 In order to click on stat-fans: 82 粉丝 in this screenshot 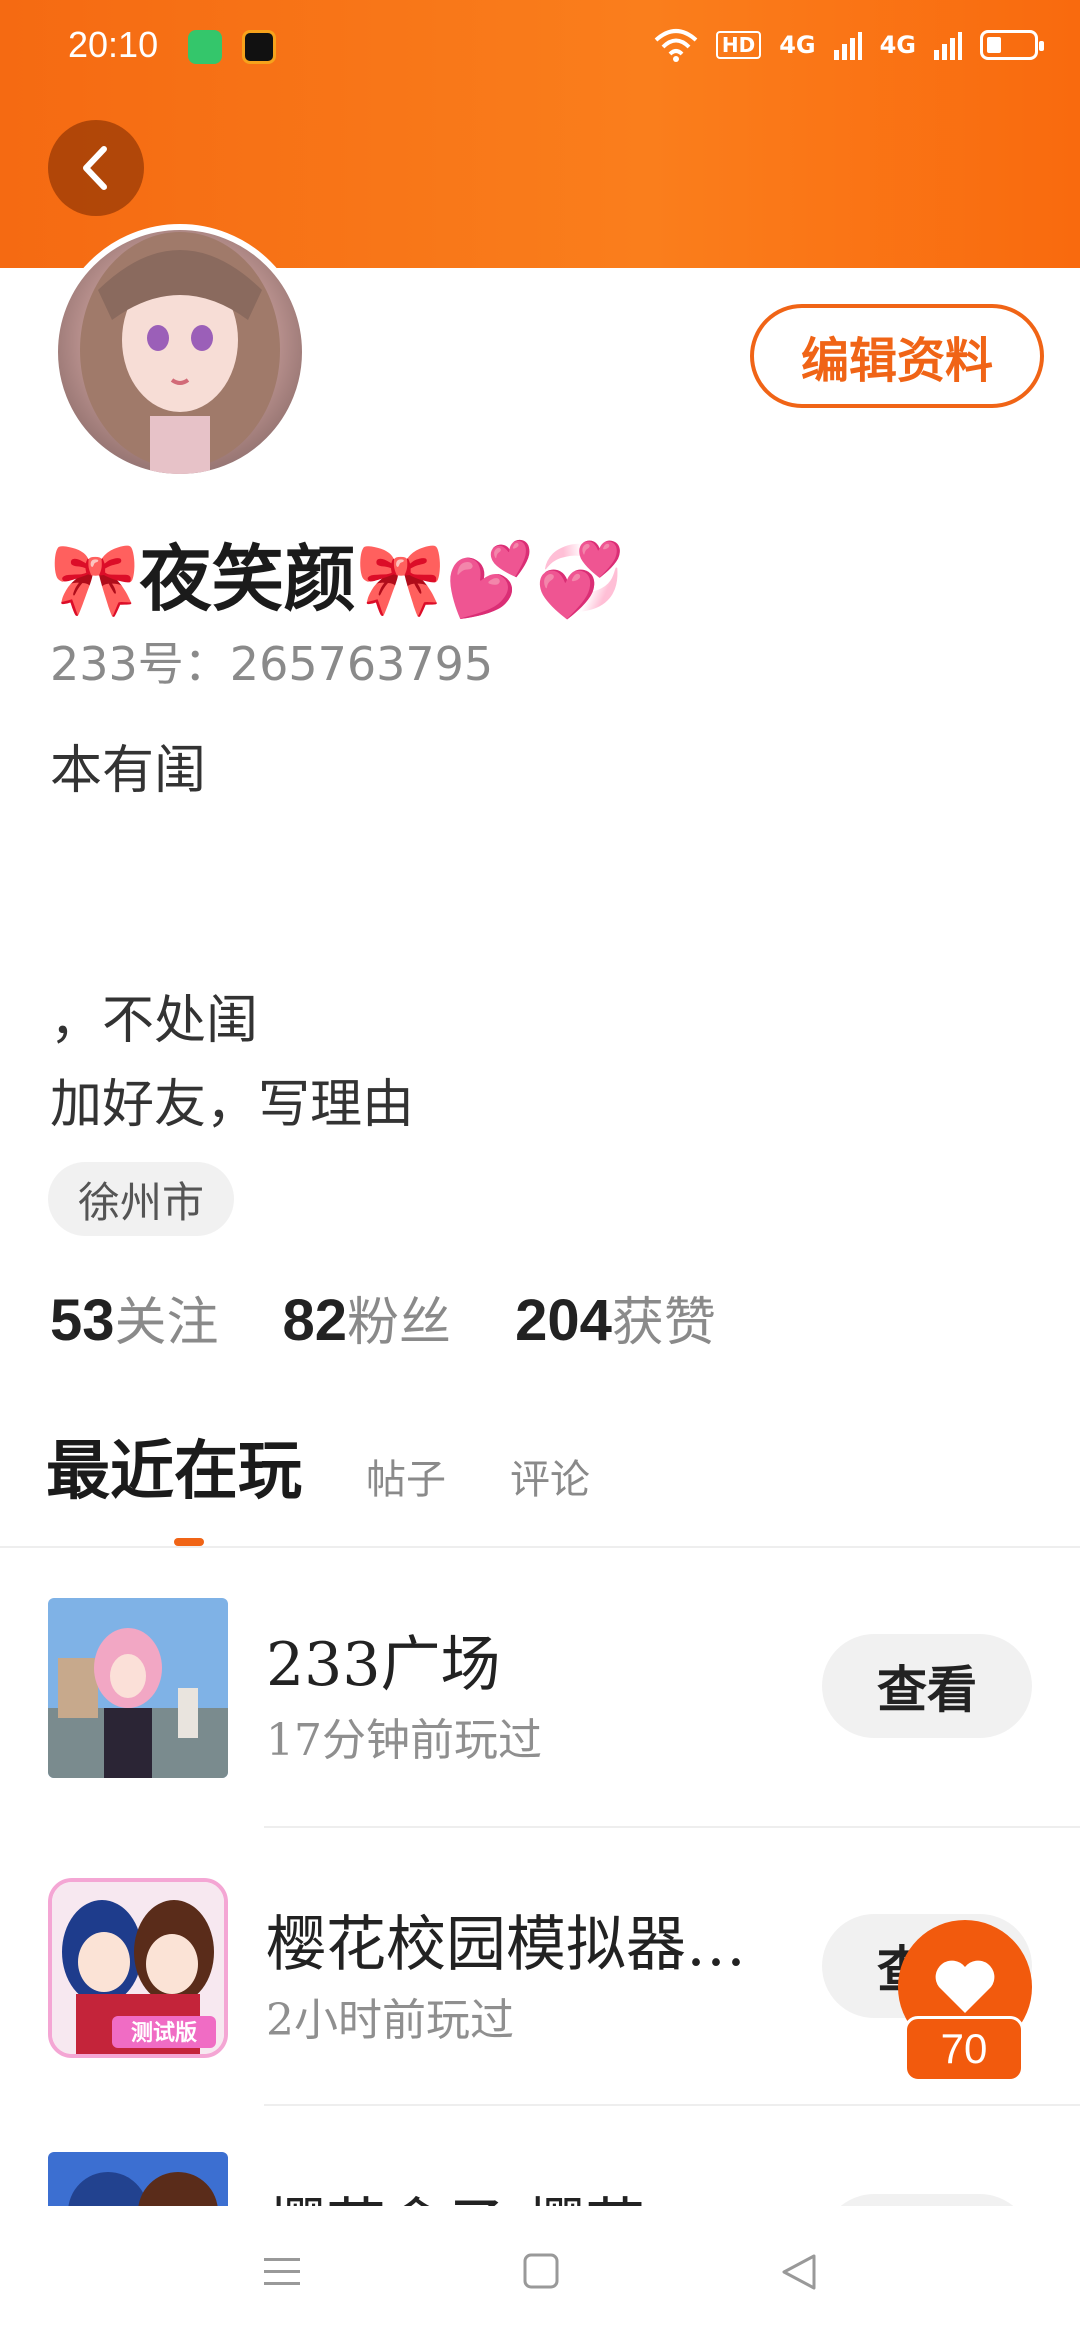, I will do `click(367, 1317)`.